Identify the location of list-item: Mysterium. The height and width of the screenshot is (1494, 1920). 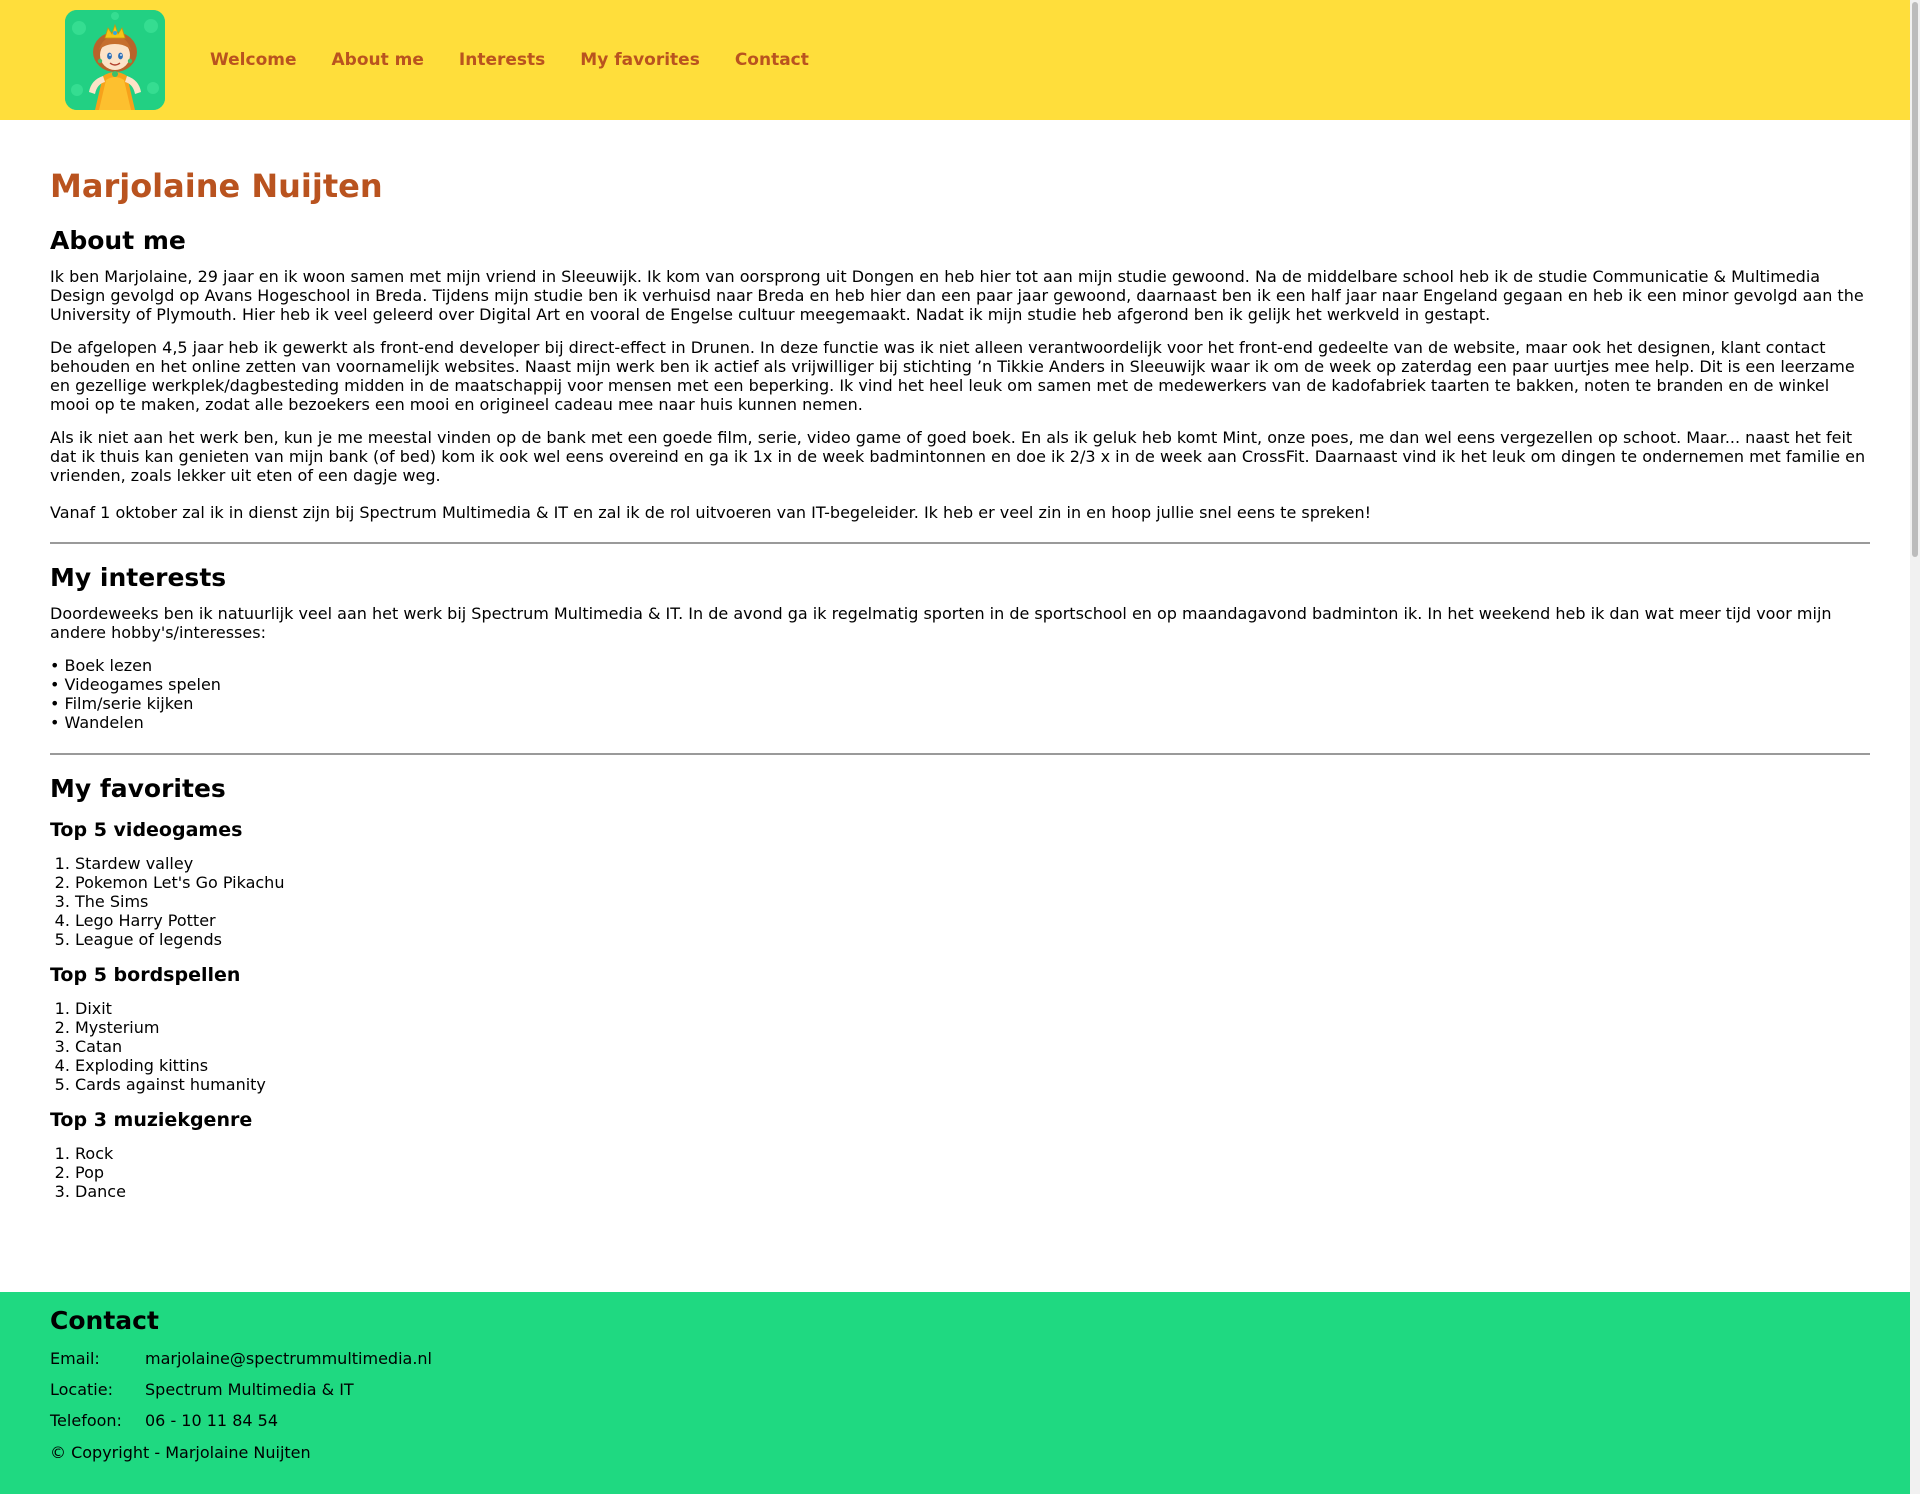
(972, 1027).